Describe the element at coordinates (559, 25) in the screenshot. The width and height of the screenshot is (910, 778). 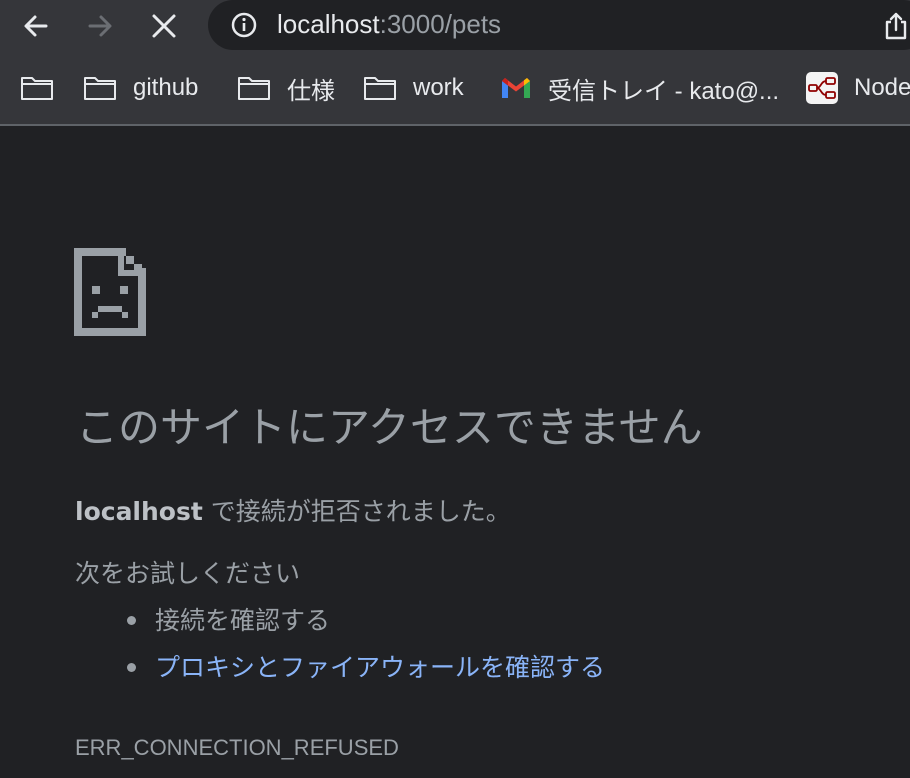
I see `address-bar: localhost:3000/pets` at that location.